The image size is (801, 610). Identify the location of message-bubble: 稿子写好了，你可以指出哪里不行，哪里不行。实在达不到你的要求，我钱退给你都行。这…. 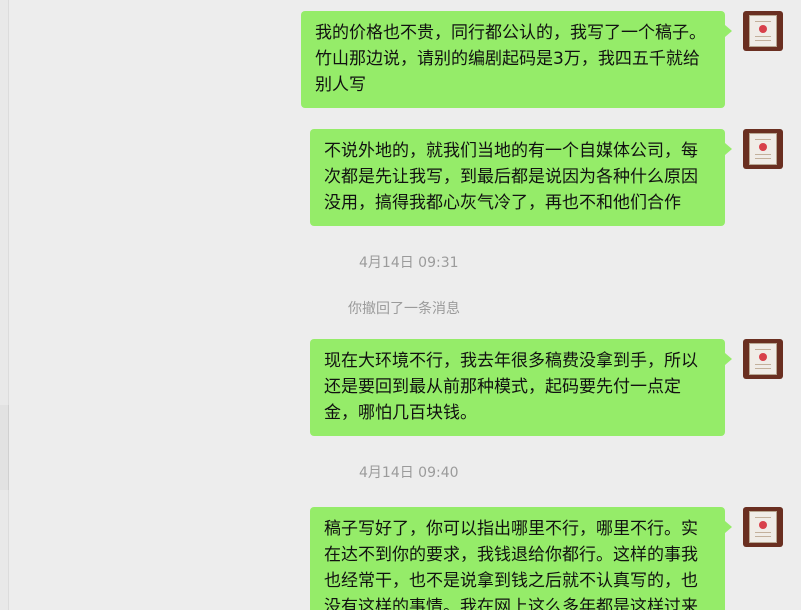
(521, 558).